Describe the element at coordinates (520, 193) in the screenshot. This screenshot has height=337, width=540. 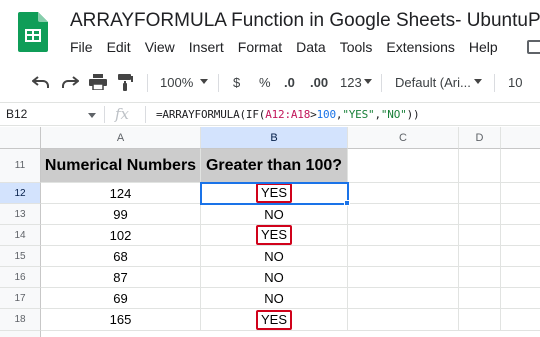
I see `cell-e12` at that location.